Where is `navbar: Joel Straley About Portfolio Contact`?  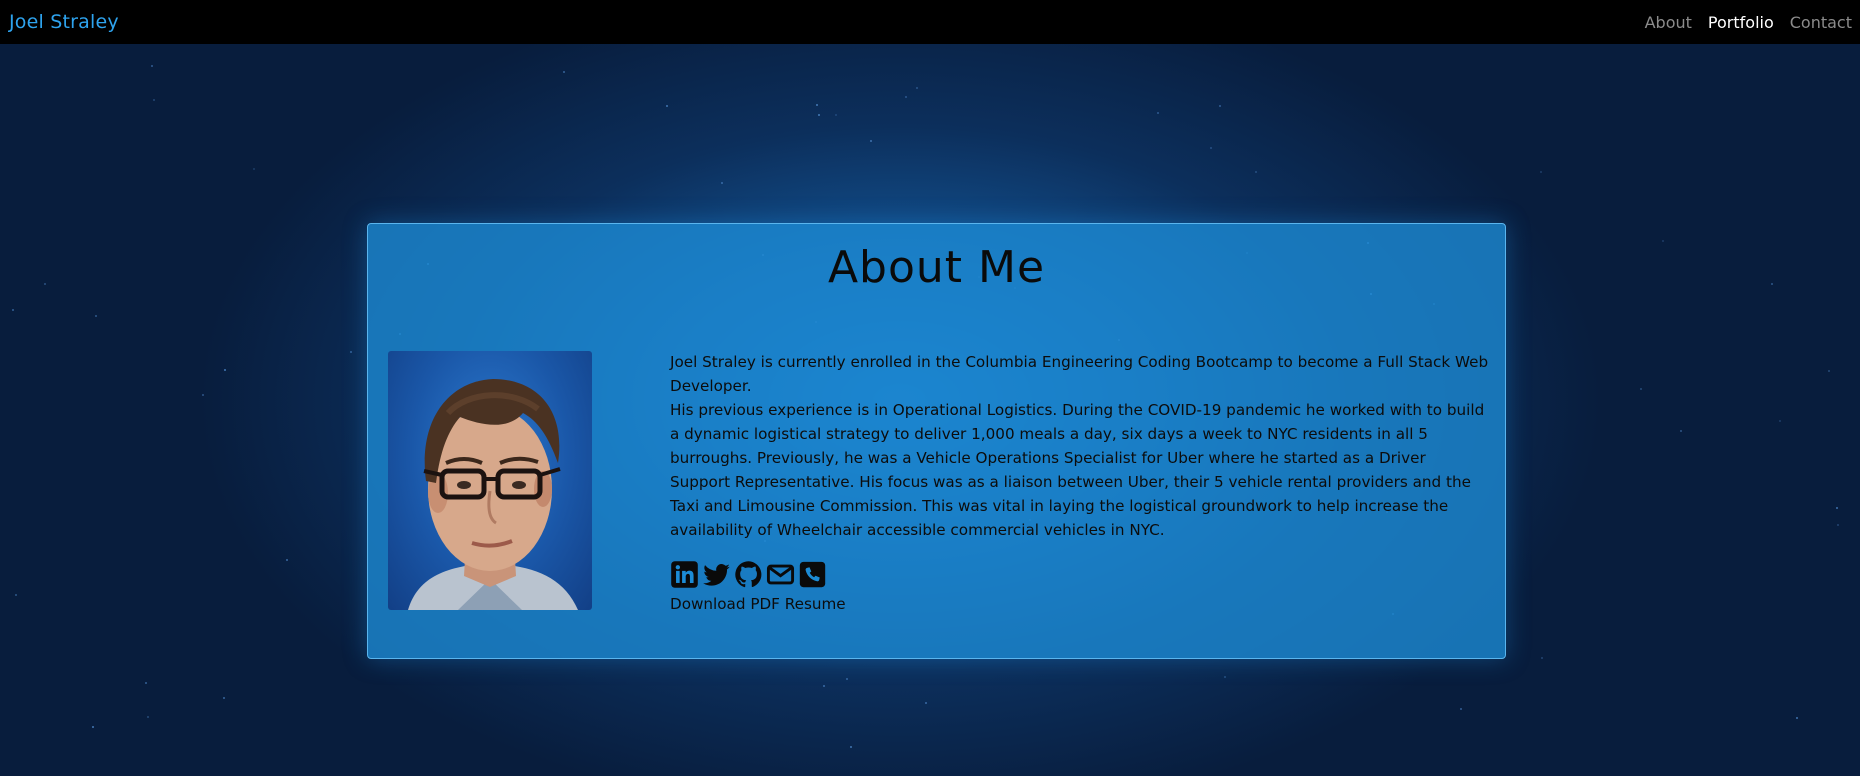 navbar: Joel Straley About Portfolio Contact is located at coordinates (930, 22).